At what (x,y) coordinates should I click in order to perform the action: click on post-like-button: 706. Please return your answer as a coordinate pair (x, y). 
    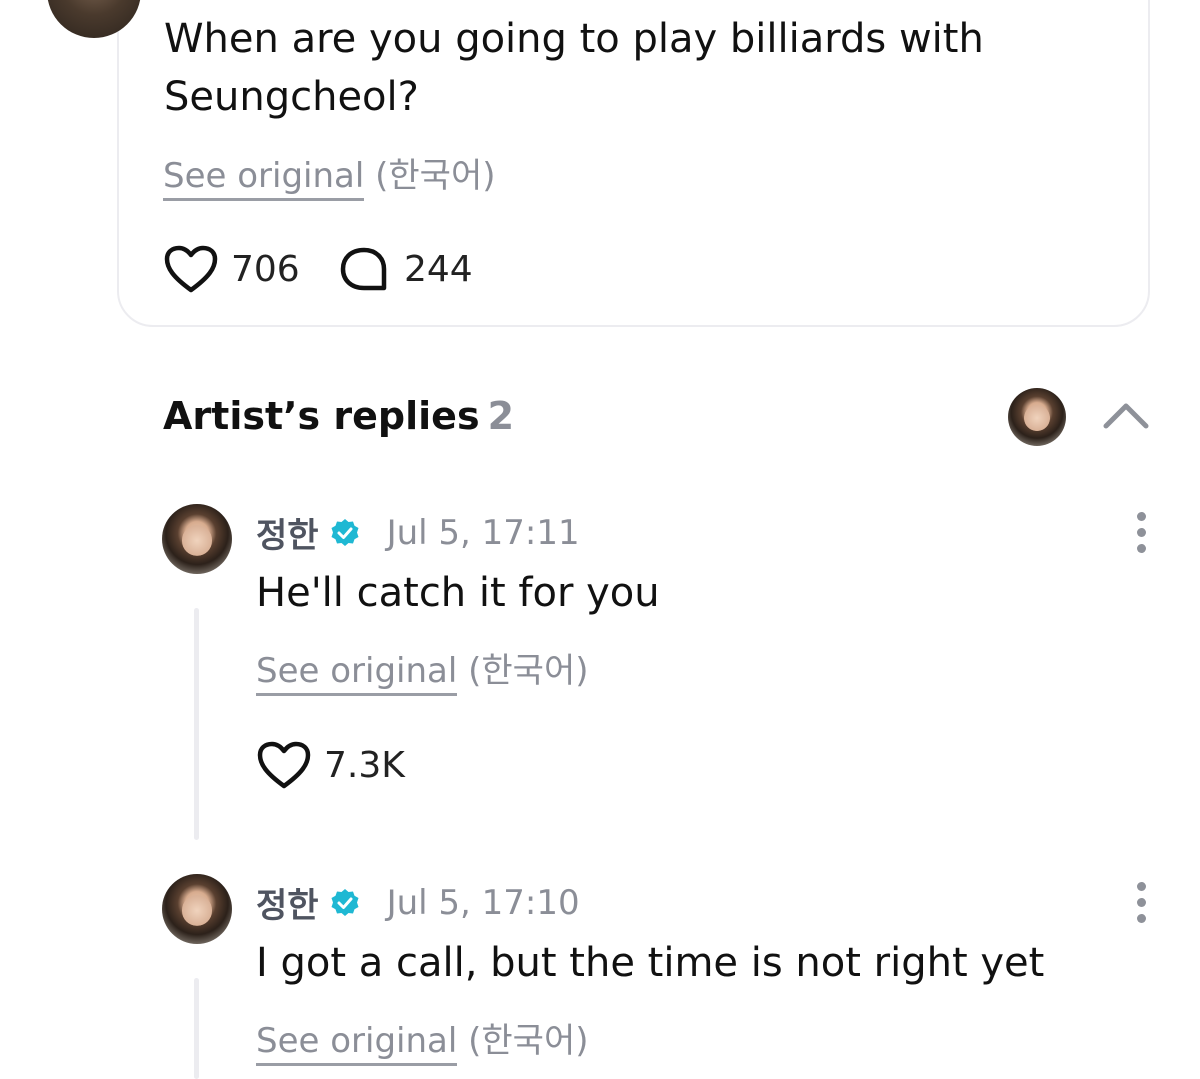
    Looking at the image, I should click on (231, 269).